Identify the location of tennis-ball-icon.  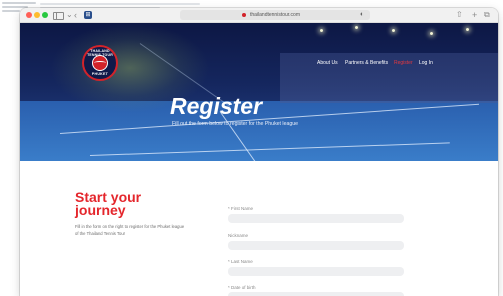
(100, 63).